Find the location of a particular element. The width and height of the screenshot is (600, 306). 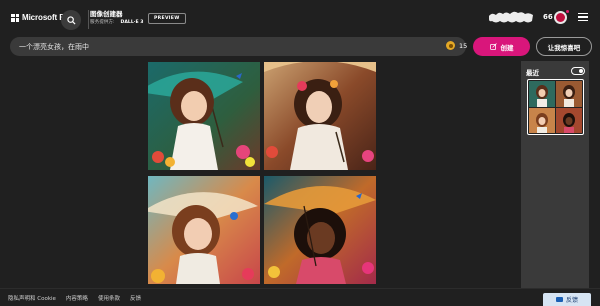

feedback-button: 反馈 is located at coordinates (567, 299).